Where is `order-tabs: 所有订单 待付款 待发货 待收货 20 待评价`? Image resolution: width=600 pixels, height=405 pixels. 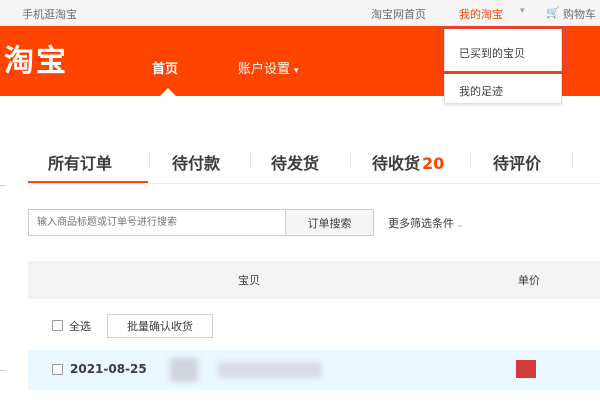 order-tabs: 所有订单 待付款 待发货 待收货 20 待评价 is located at coordinates (300, 157).